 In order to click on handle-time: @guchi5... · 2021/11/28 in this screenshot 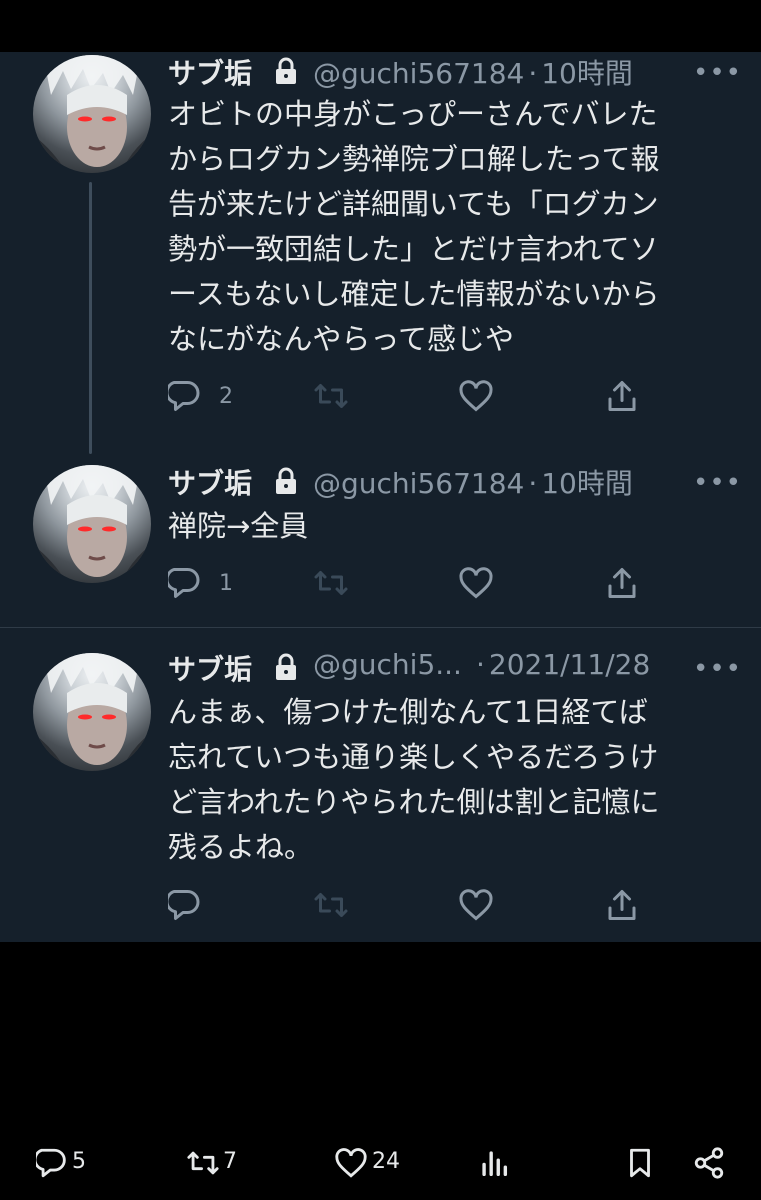, I will do `click(481, 664)`.